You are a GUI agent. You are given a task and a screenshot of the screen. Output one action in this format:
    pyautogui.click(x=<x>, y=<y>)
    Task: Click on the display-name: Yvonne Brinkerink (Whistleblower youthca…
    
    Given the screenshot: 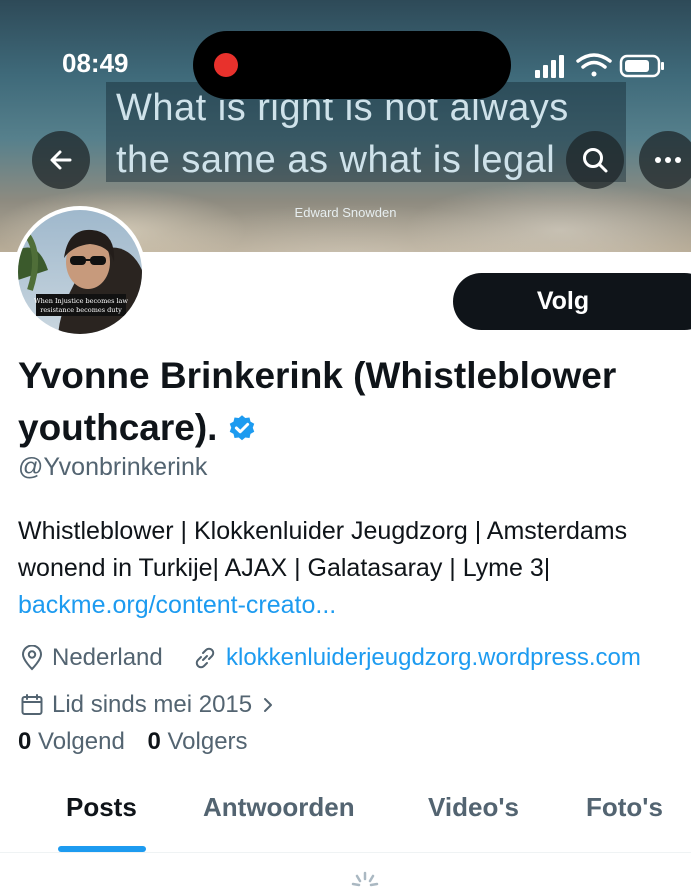 What is the action you would take?
    pyautogui.click(x=353, y=402)
    